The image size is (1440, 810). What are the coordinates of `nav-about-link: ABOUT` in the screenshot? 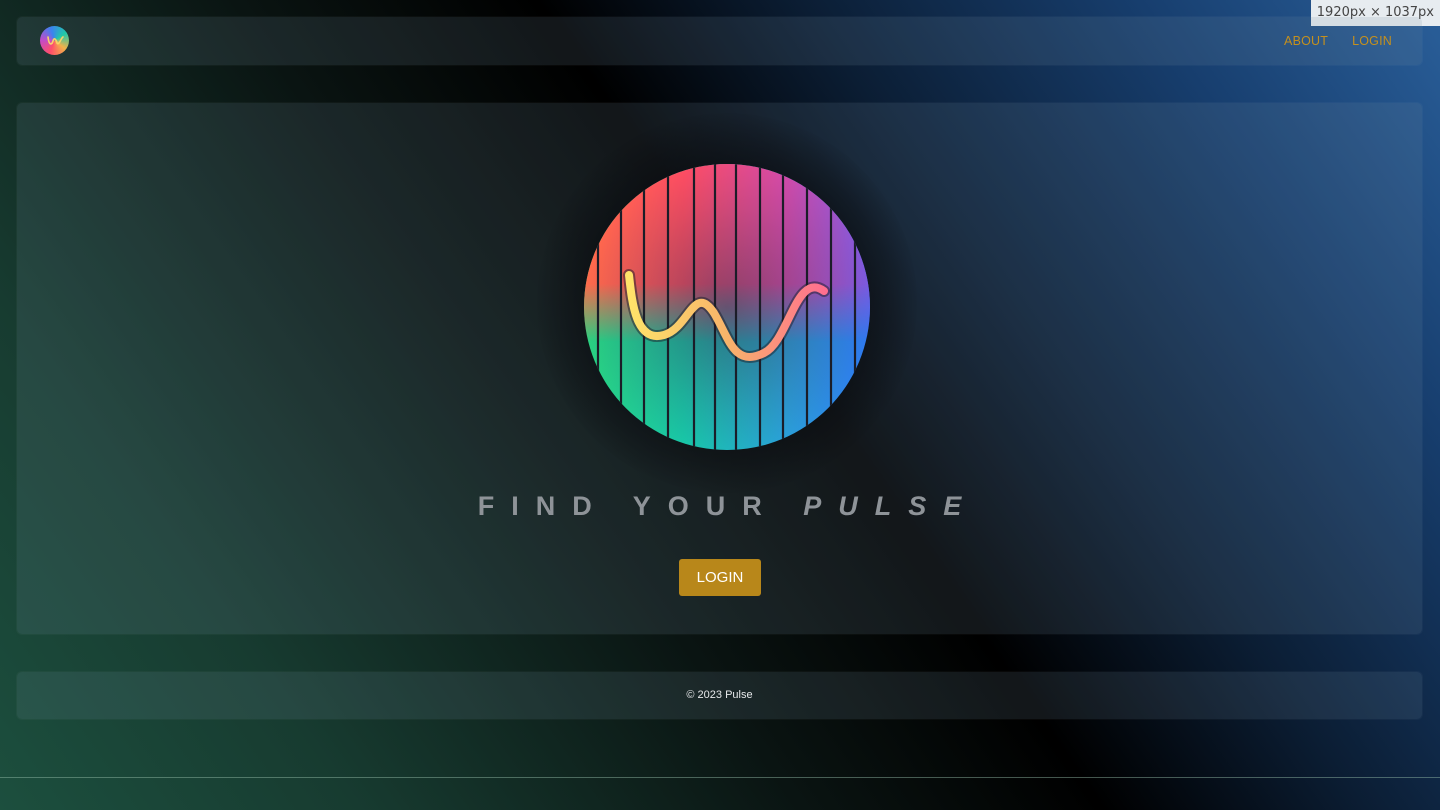 It's located at (1306, 41).